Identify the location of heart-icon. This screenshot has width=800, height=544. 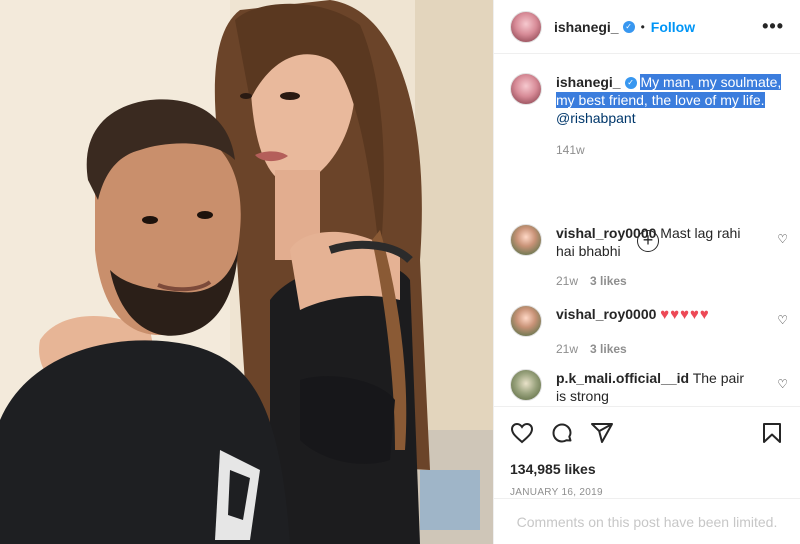
(522, 433).